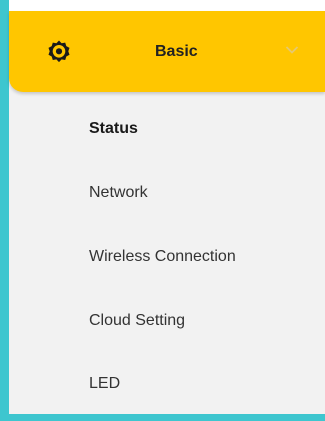 The image size is (325, 421). Describe the element at coordinates (167, 193) in the screenshot. I see `menu-item-network: Network` at that location.